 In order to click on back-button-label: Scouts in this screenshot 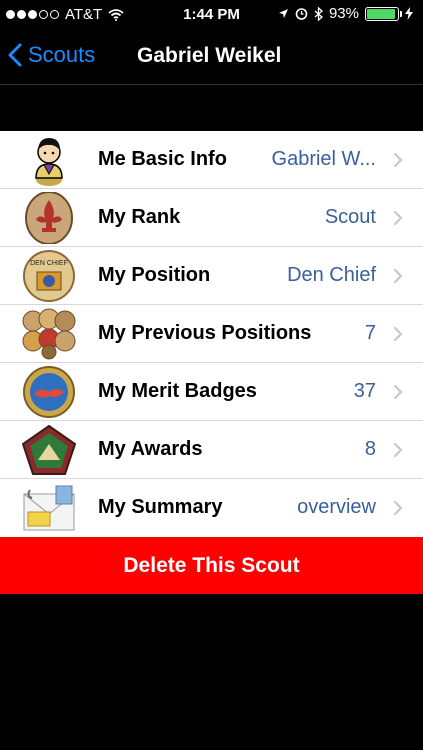, I will do `click(62, 54)`.